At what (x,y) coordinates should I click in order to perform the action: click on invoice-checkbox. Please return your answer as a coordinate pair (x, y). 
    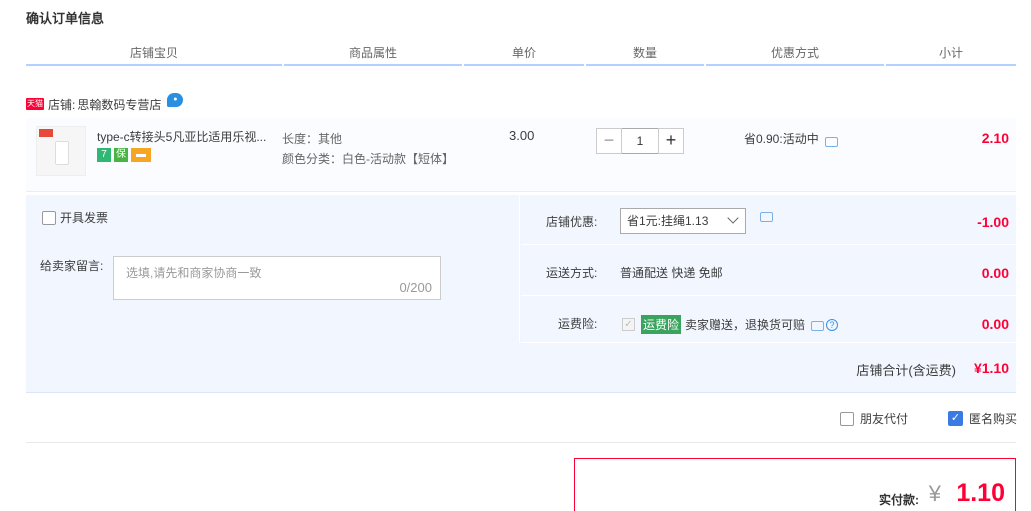
    Looking at the image, I should click on (49, 217).